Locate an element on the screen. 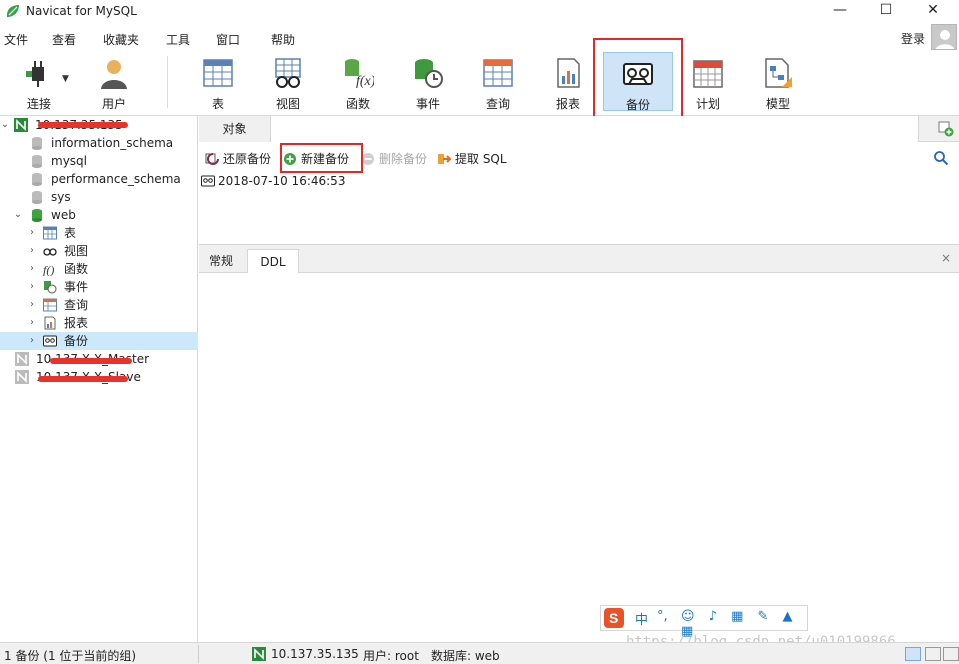  database-open-icon is located at coordinates (37, 215).